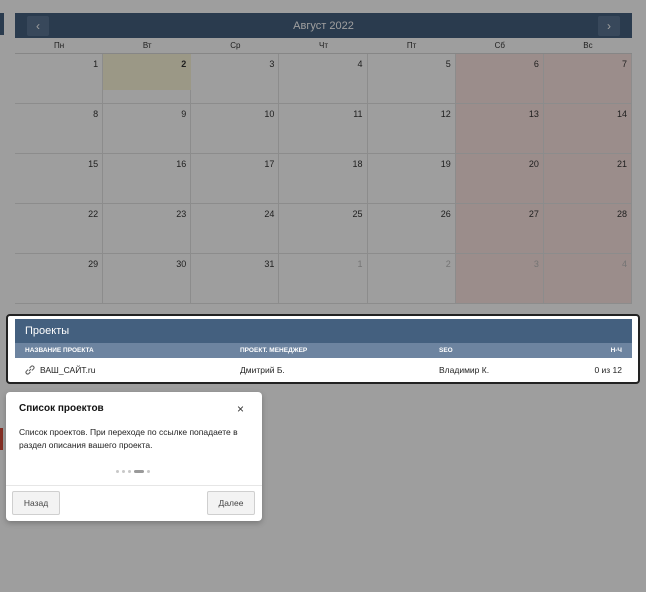  Describe the element at coordinates (446, 350) in the screenshot. I see `column-seo: SEO` at that location.